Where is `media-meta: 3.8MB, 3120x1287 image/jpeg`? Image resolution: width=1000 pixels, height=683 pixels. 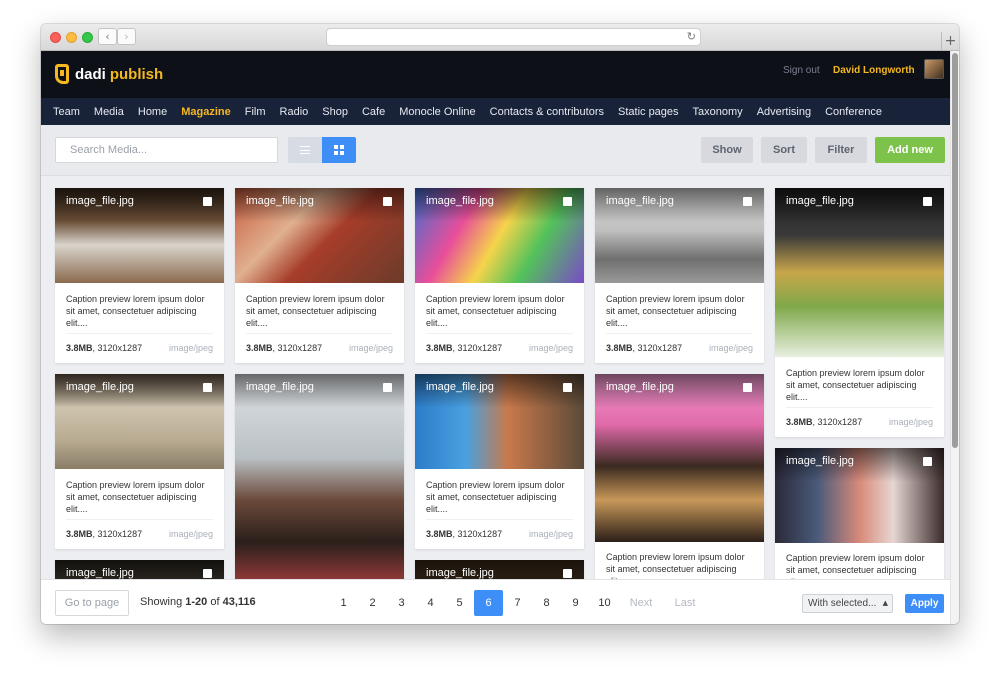 media-meta: 3.8MB, 3120x1287 image/jpeg is located at coordinates (139, 347).